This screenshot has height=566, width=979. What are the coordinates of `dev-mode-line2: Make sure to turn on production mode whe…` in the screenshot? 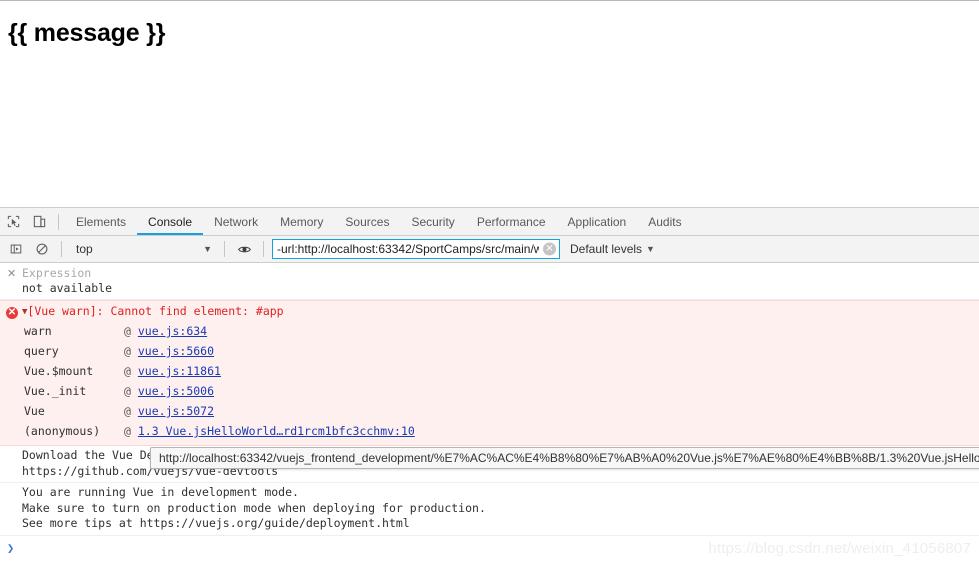 It's located at (254, 507).